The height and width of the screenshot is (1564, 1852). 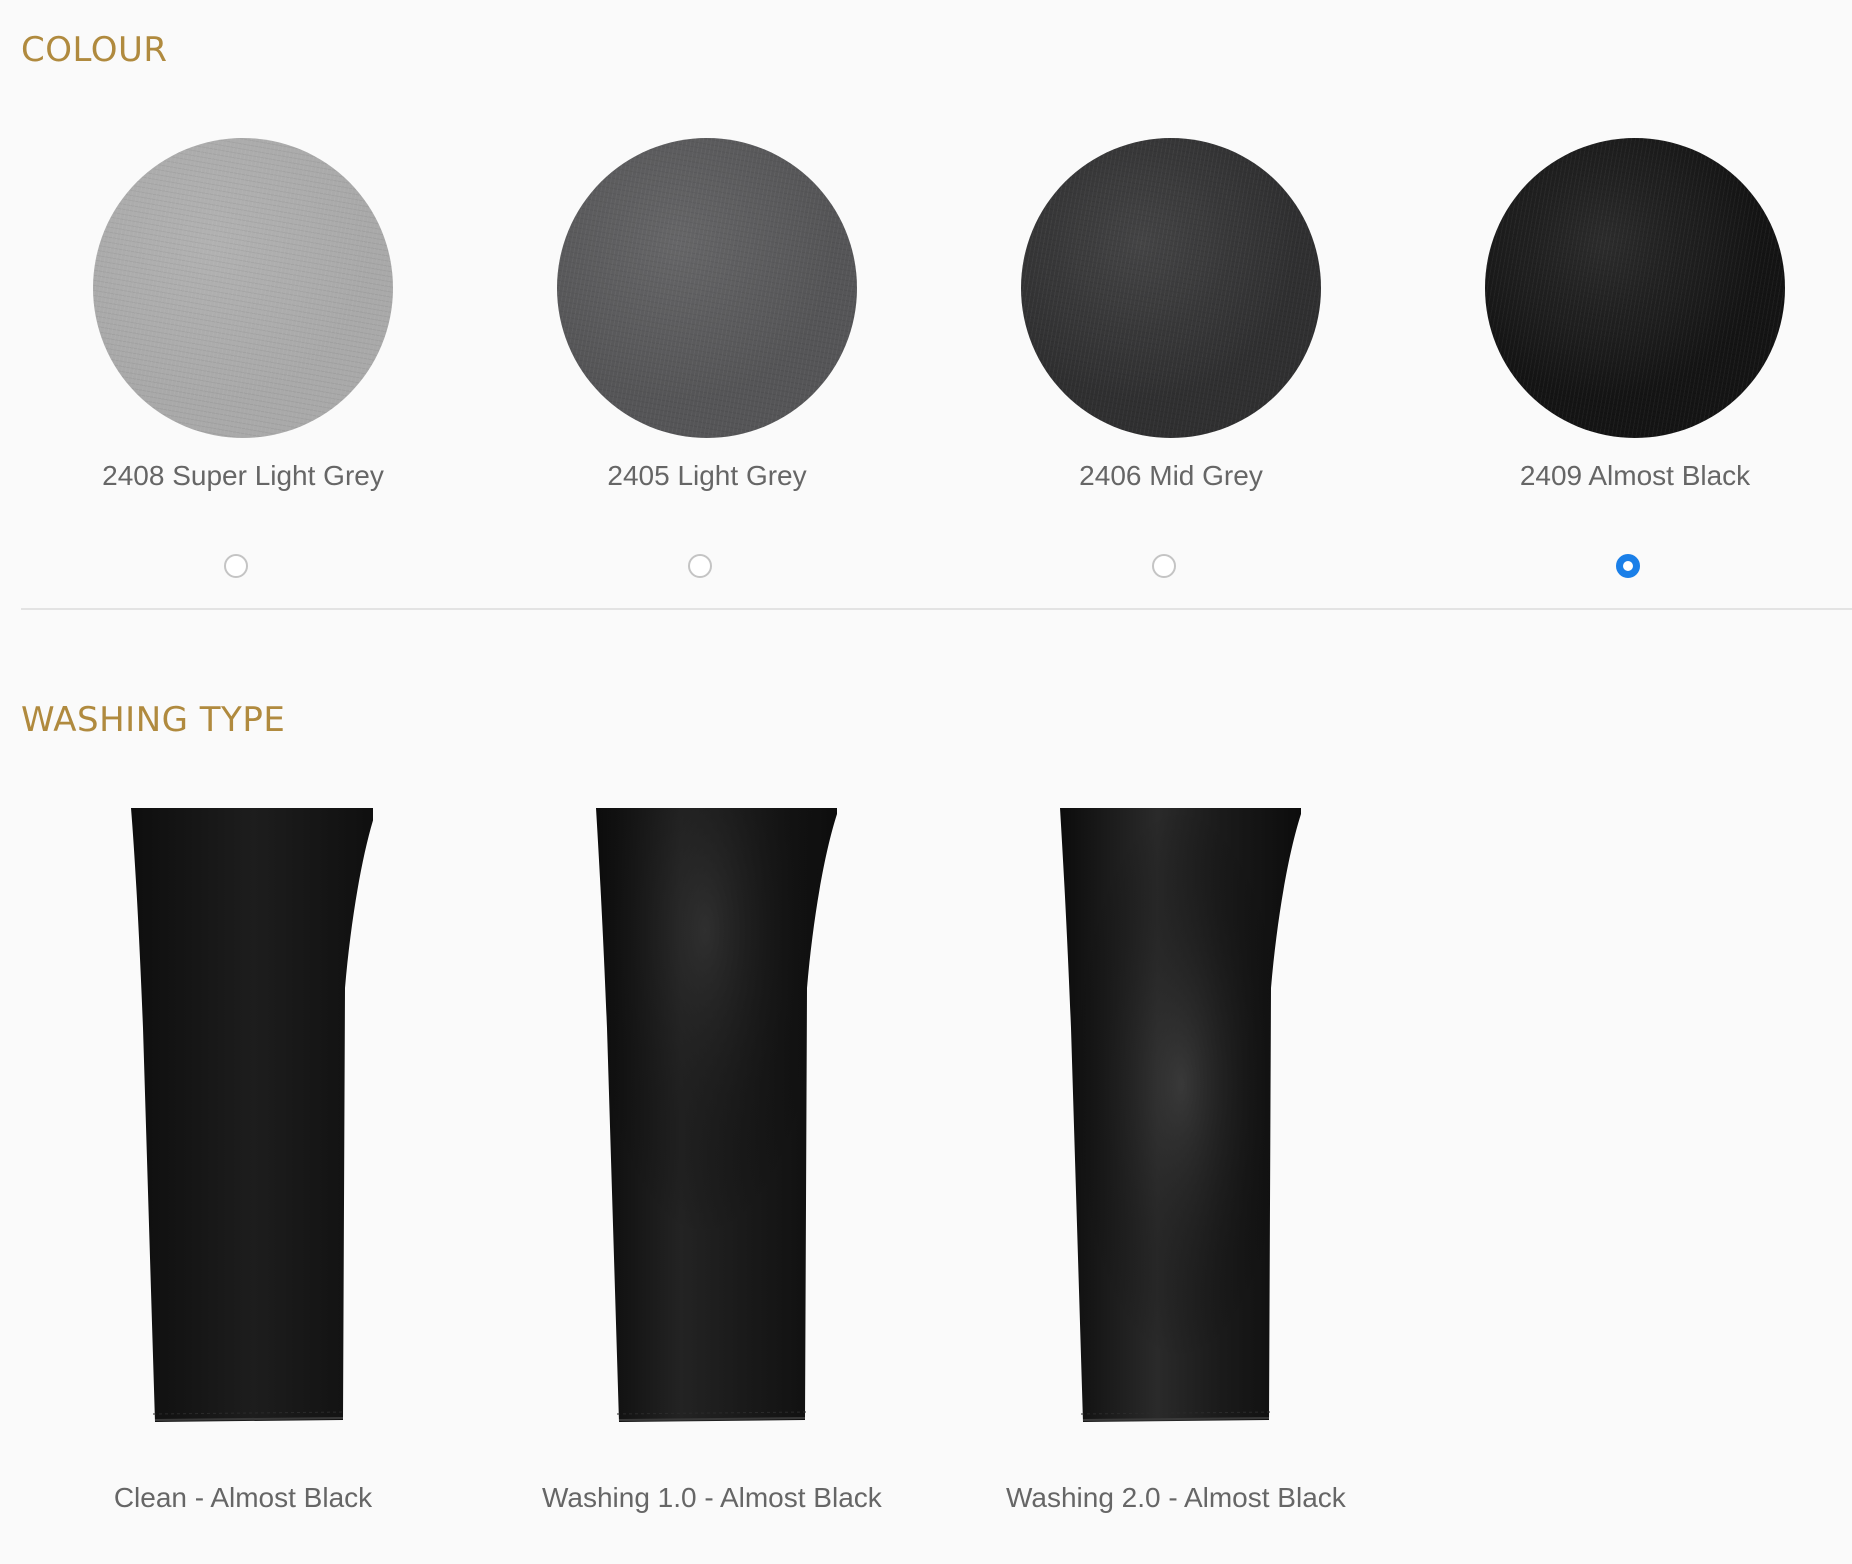 I want to click on washing-option-1-0: Washing 1.0 - Almost Black, so click(x=712, y=1160).